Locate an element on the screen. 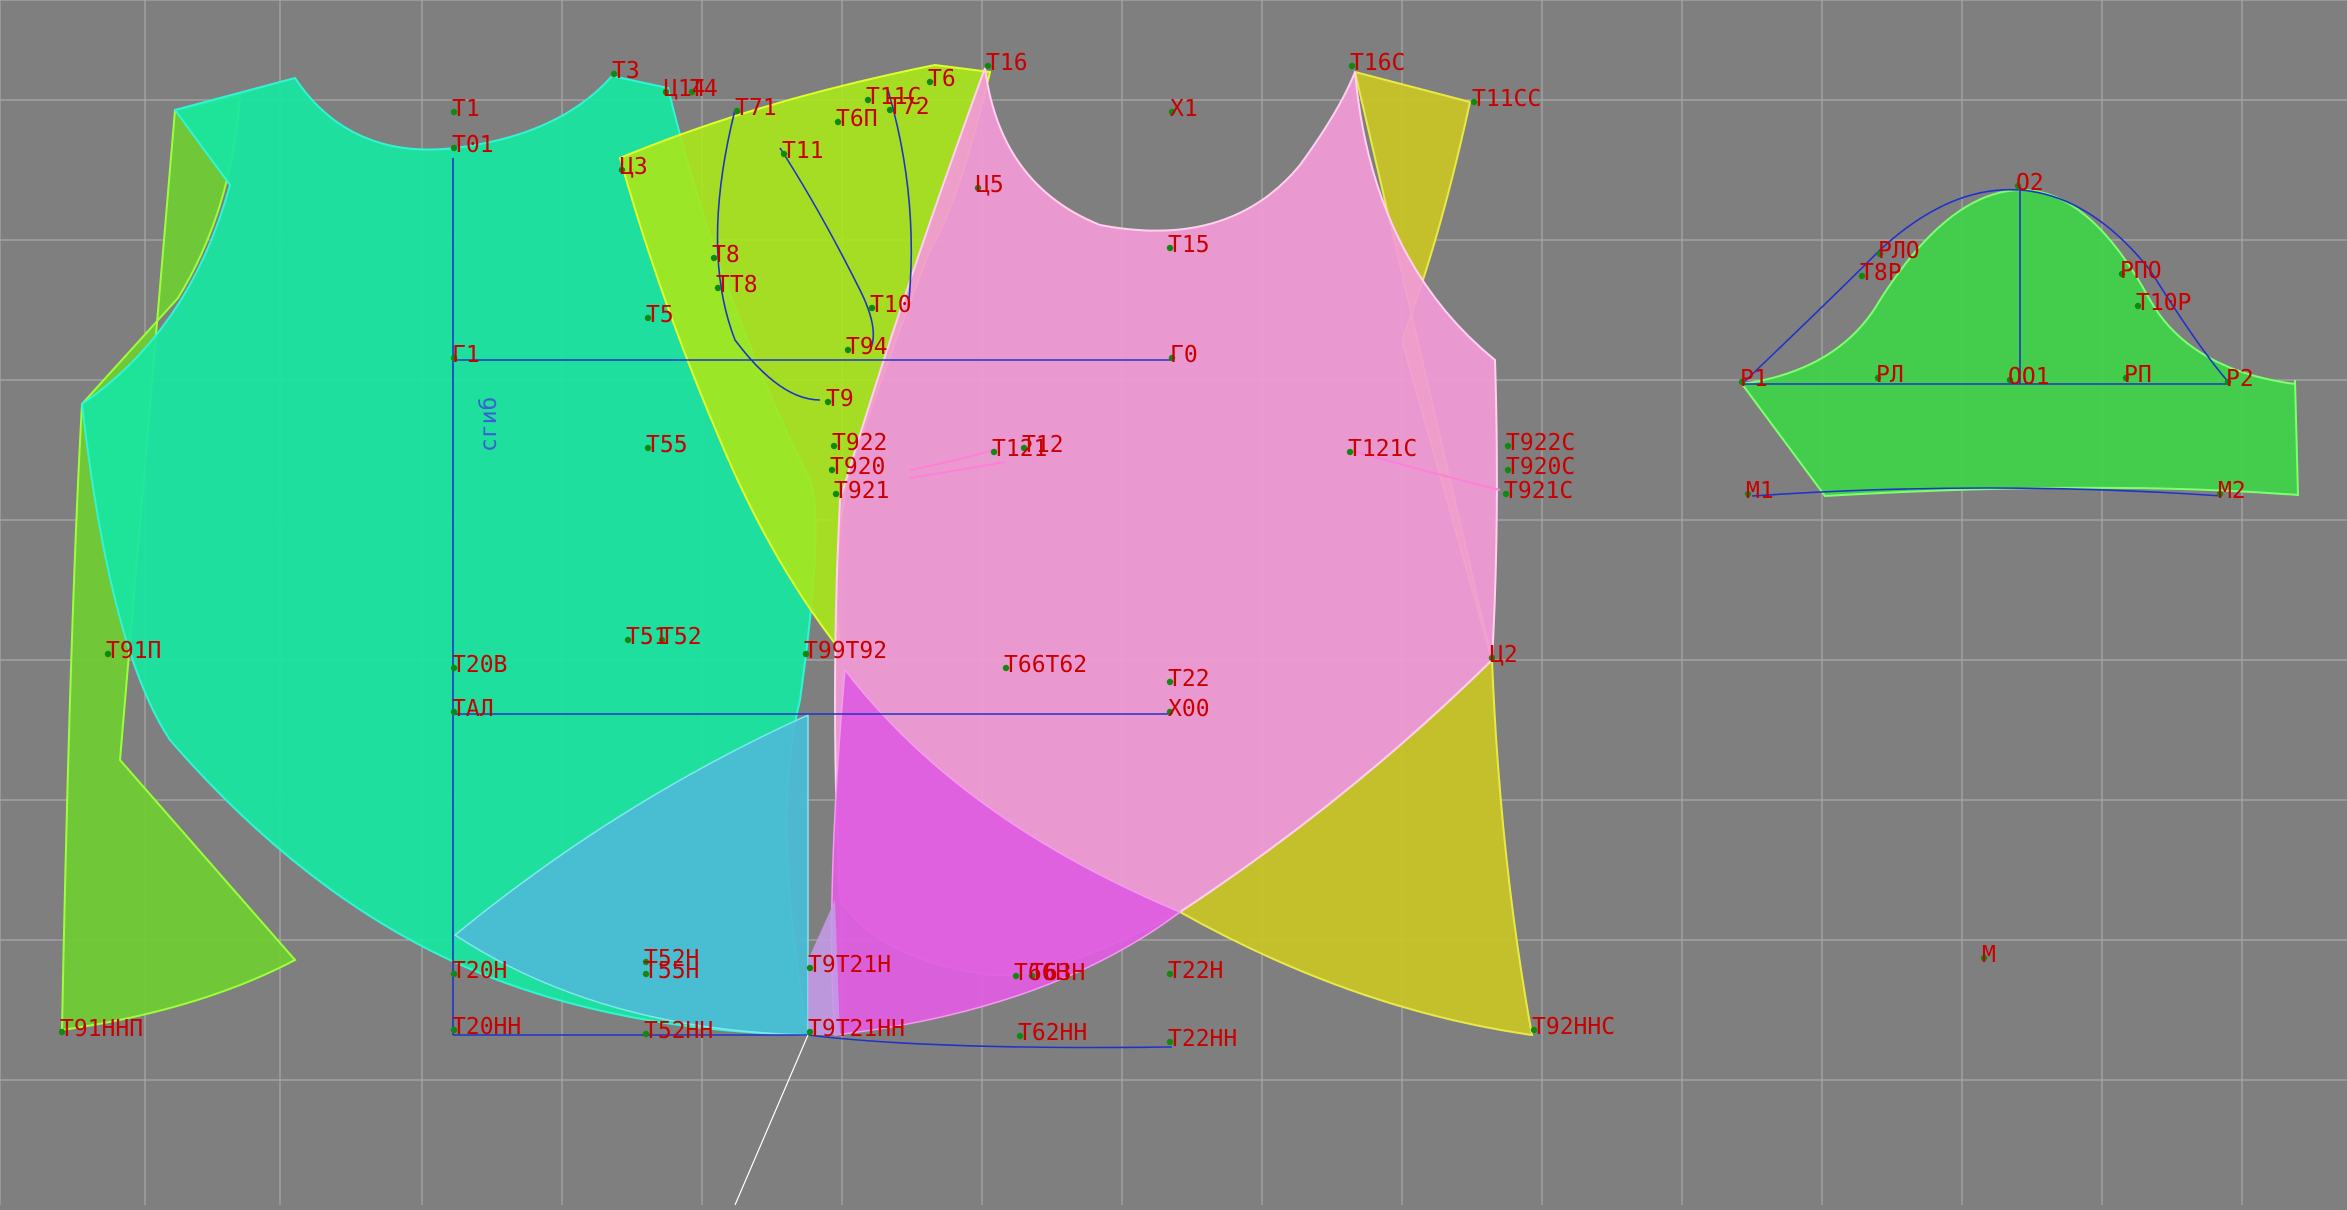 This screenshot has height=1210, width=2347. label-t72: Т72 is located at coordinates (909, 107).